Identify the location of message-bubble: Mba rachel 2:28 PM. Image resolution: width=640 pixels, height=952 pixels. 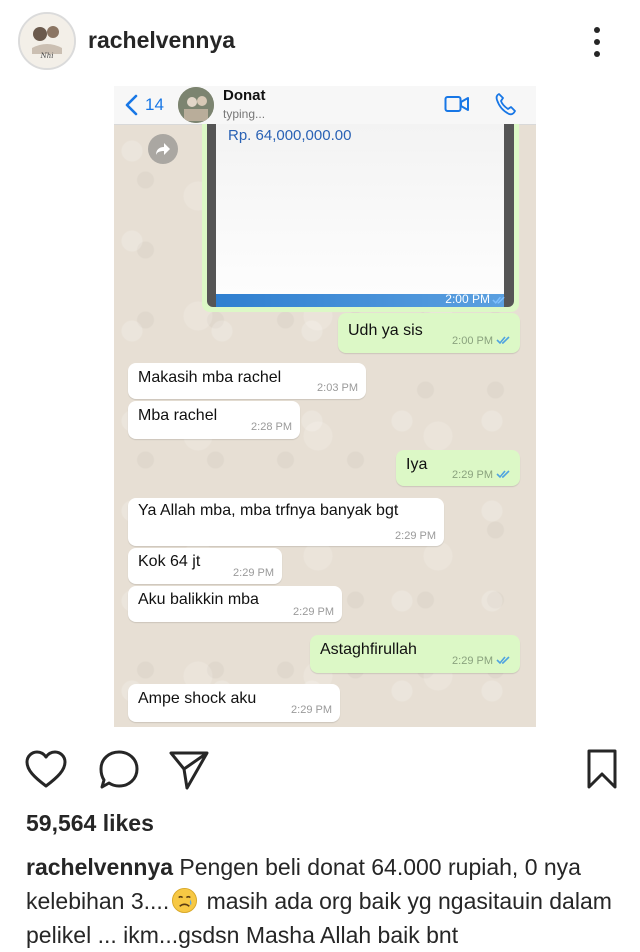
(214, 420).